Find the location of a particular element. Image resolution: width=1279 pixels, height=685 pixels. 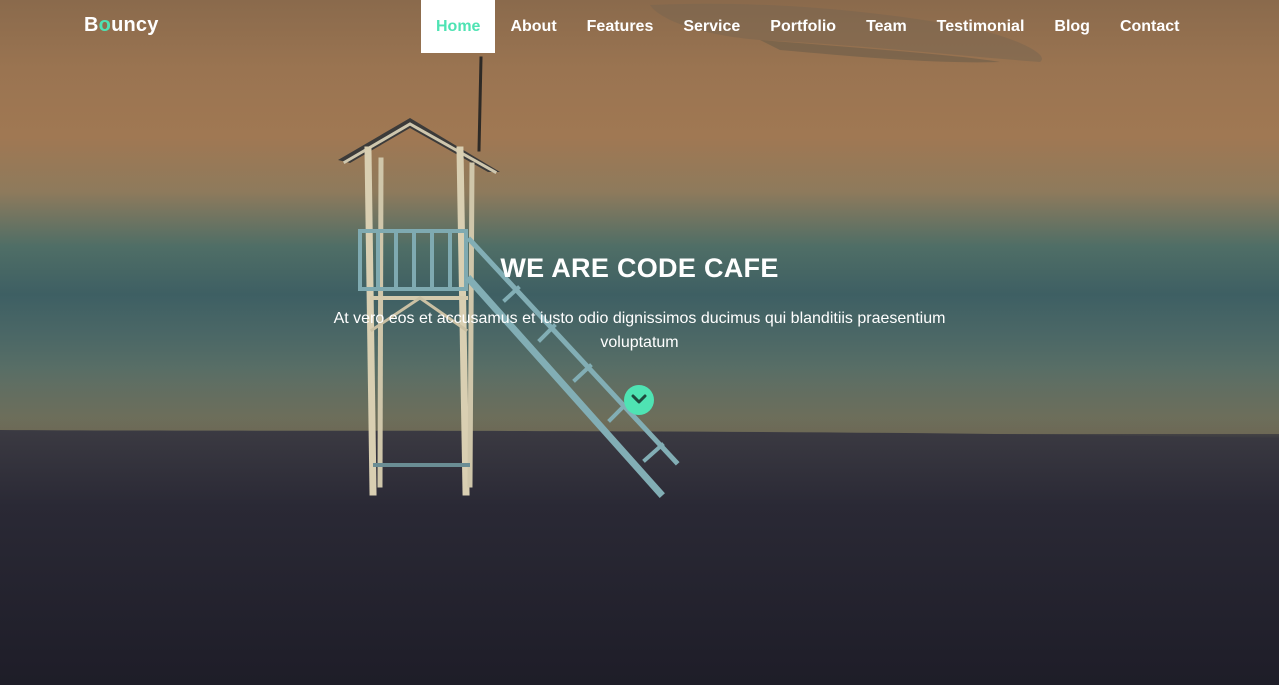

nav-item-contact: Contact is located at coordinates (1150, 26).